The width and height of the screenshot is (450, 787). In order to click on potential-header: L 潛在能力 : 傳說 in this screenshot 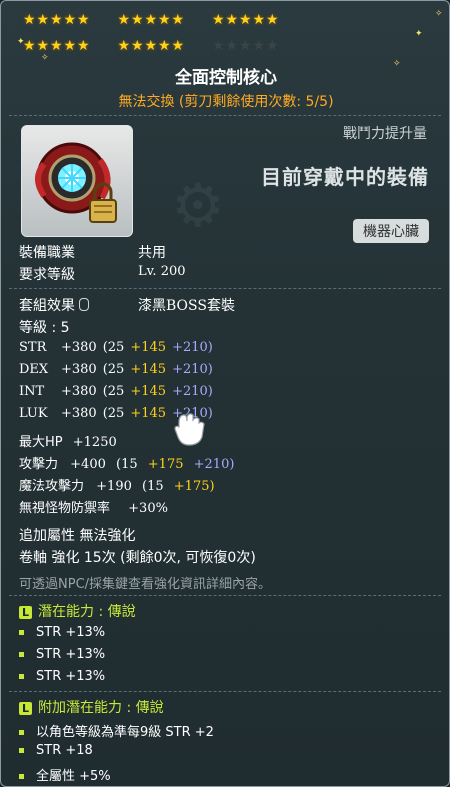, I will do `click(77, 611)`.